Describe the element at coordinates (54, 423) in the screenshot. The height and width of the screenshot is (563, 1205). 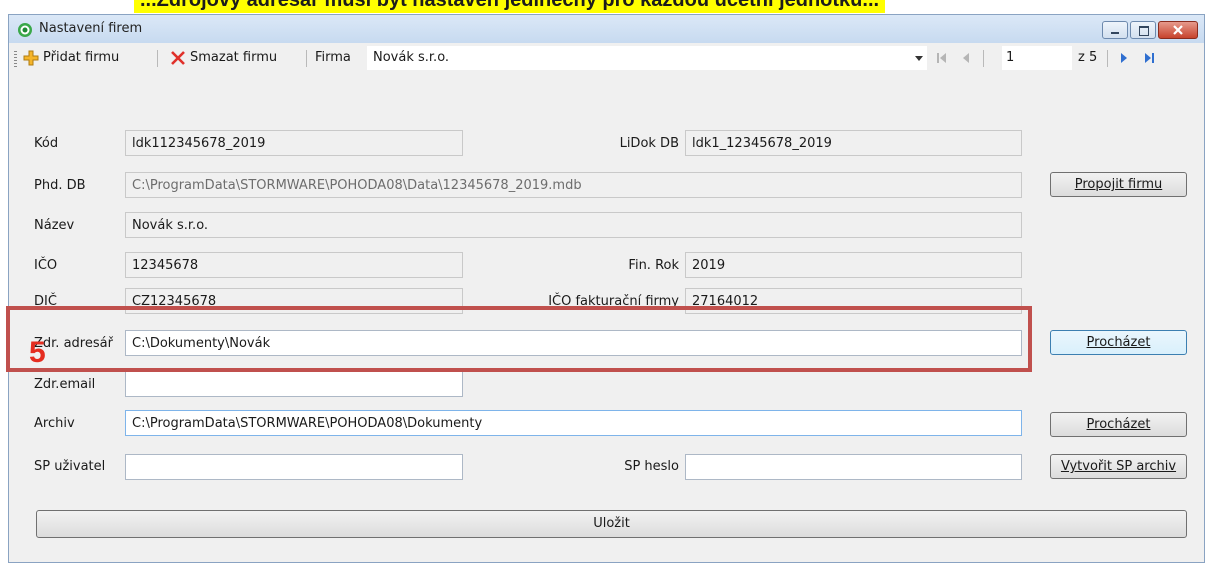
I see `archiv-label: Archiv` at that location.